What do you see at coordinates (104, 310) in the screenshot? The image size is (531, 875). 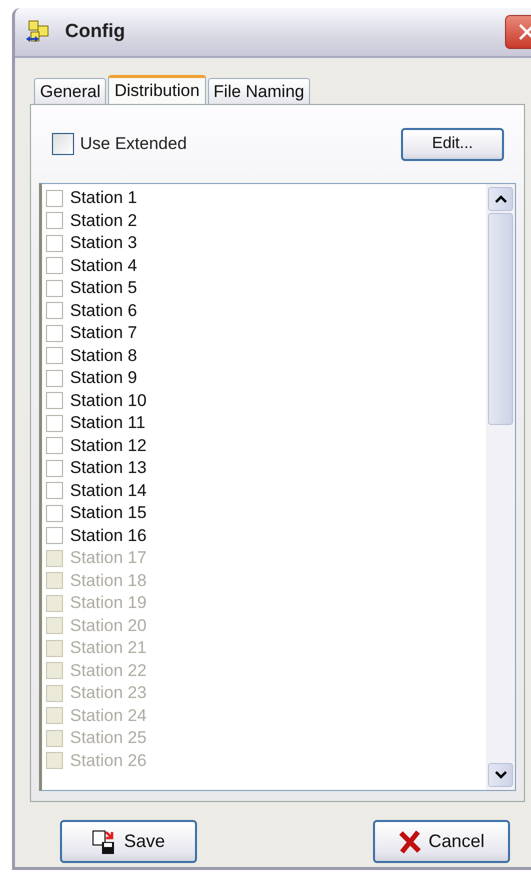 I see `station-label: Station 6` at bounding box center [104, 310].